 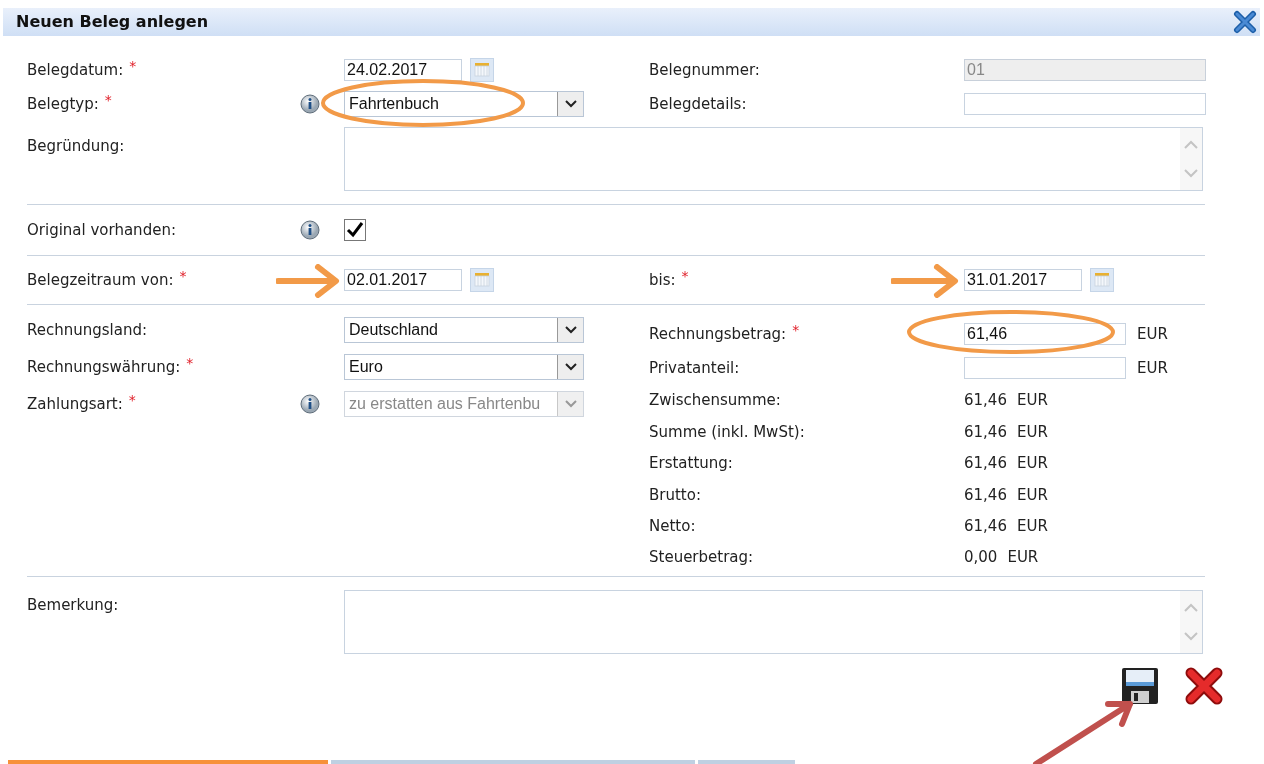 I want to click on field-label: Rechnungsbetrag:, so click(x=718, y=334).